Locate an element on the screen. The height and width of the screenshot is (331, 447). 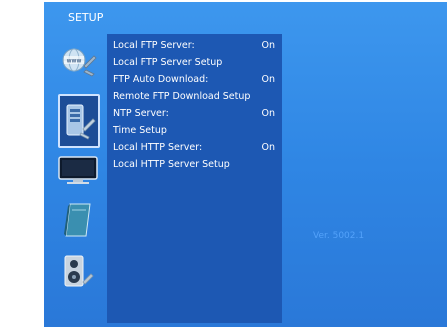
sidebar-item-web: www is located at coordinates (78, 60).